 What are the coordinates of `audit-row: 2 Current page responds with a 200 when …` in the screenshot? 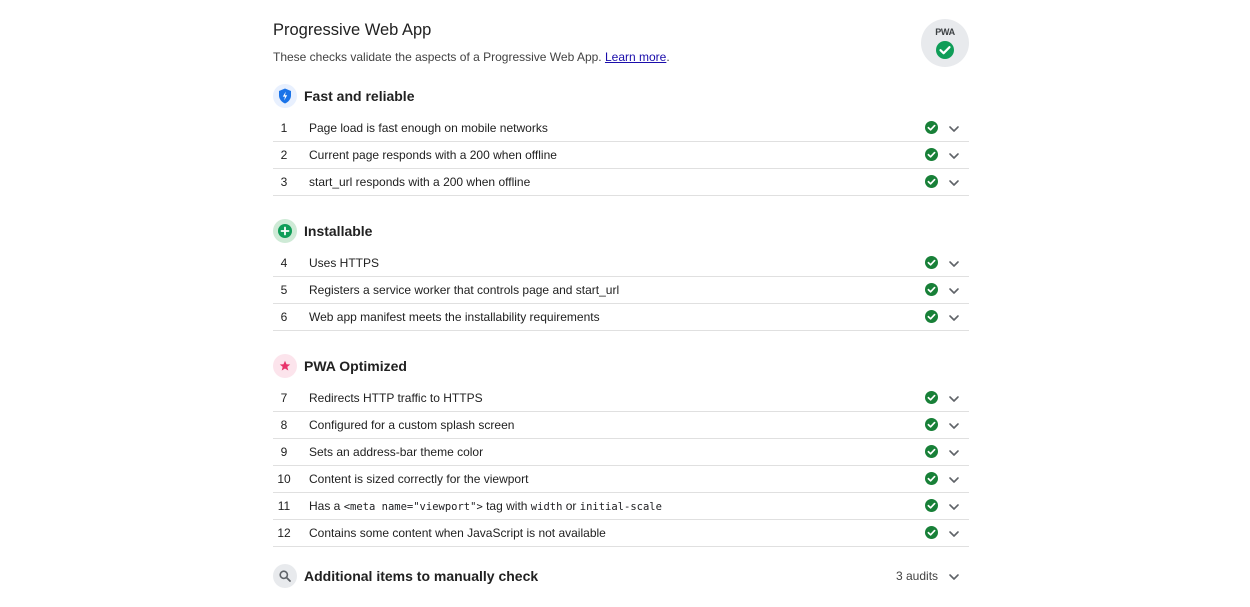 It's located at (621, 155).